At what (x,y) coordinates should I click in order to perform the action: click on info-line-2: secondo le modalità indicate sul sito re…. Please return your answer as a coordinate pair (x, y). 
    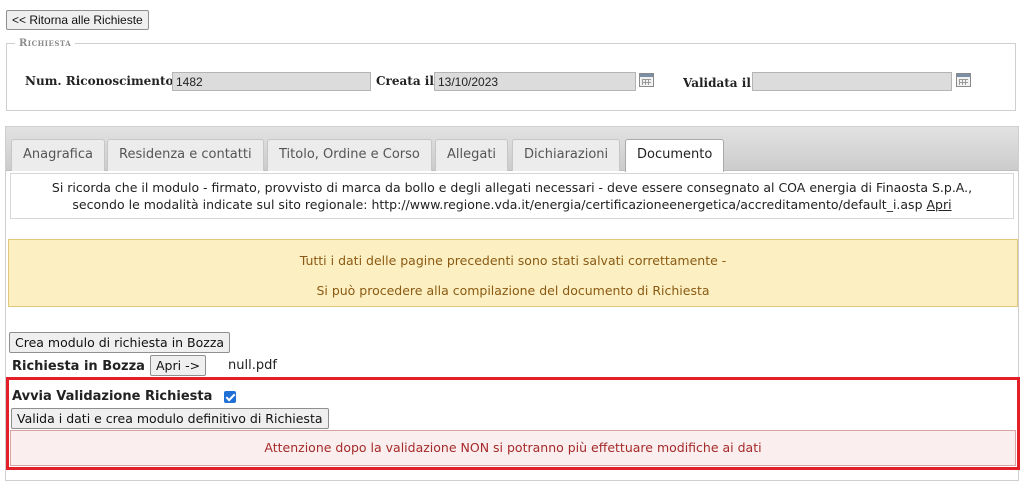
    Looking at the image, I should click on (512, 204).